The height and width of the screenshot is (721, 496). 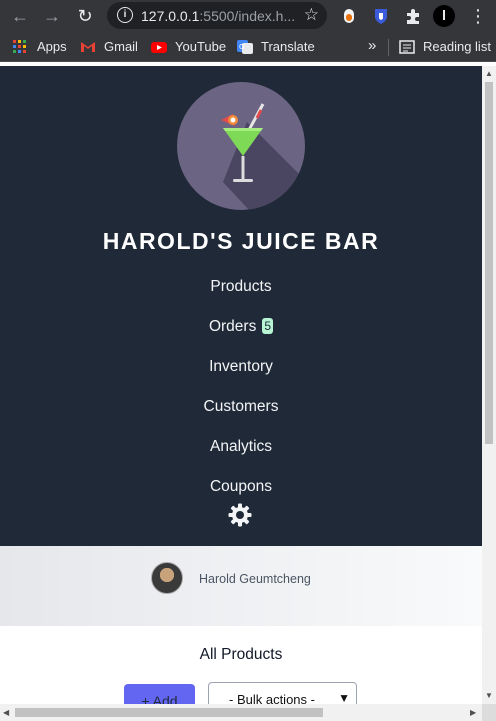 I want to click on nav-label-products: Products, so click(x=241, y=286).